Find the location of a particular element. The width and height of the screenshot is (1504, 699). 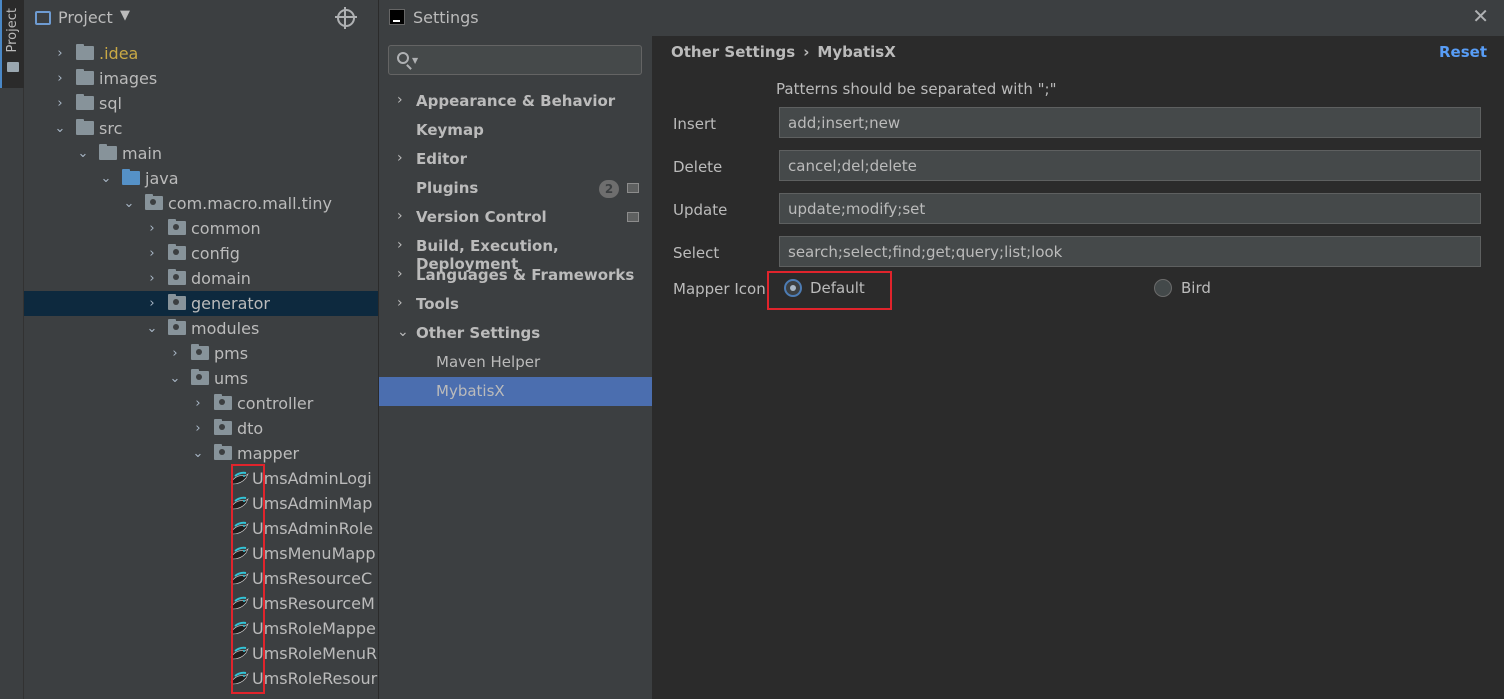

project-view-selector: Project is located at coordinates (85, 17).